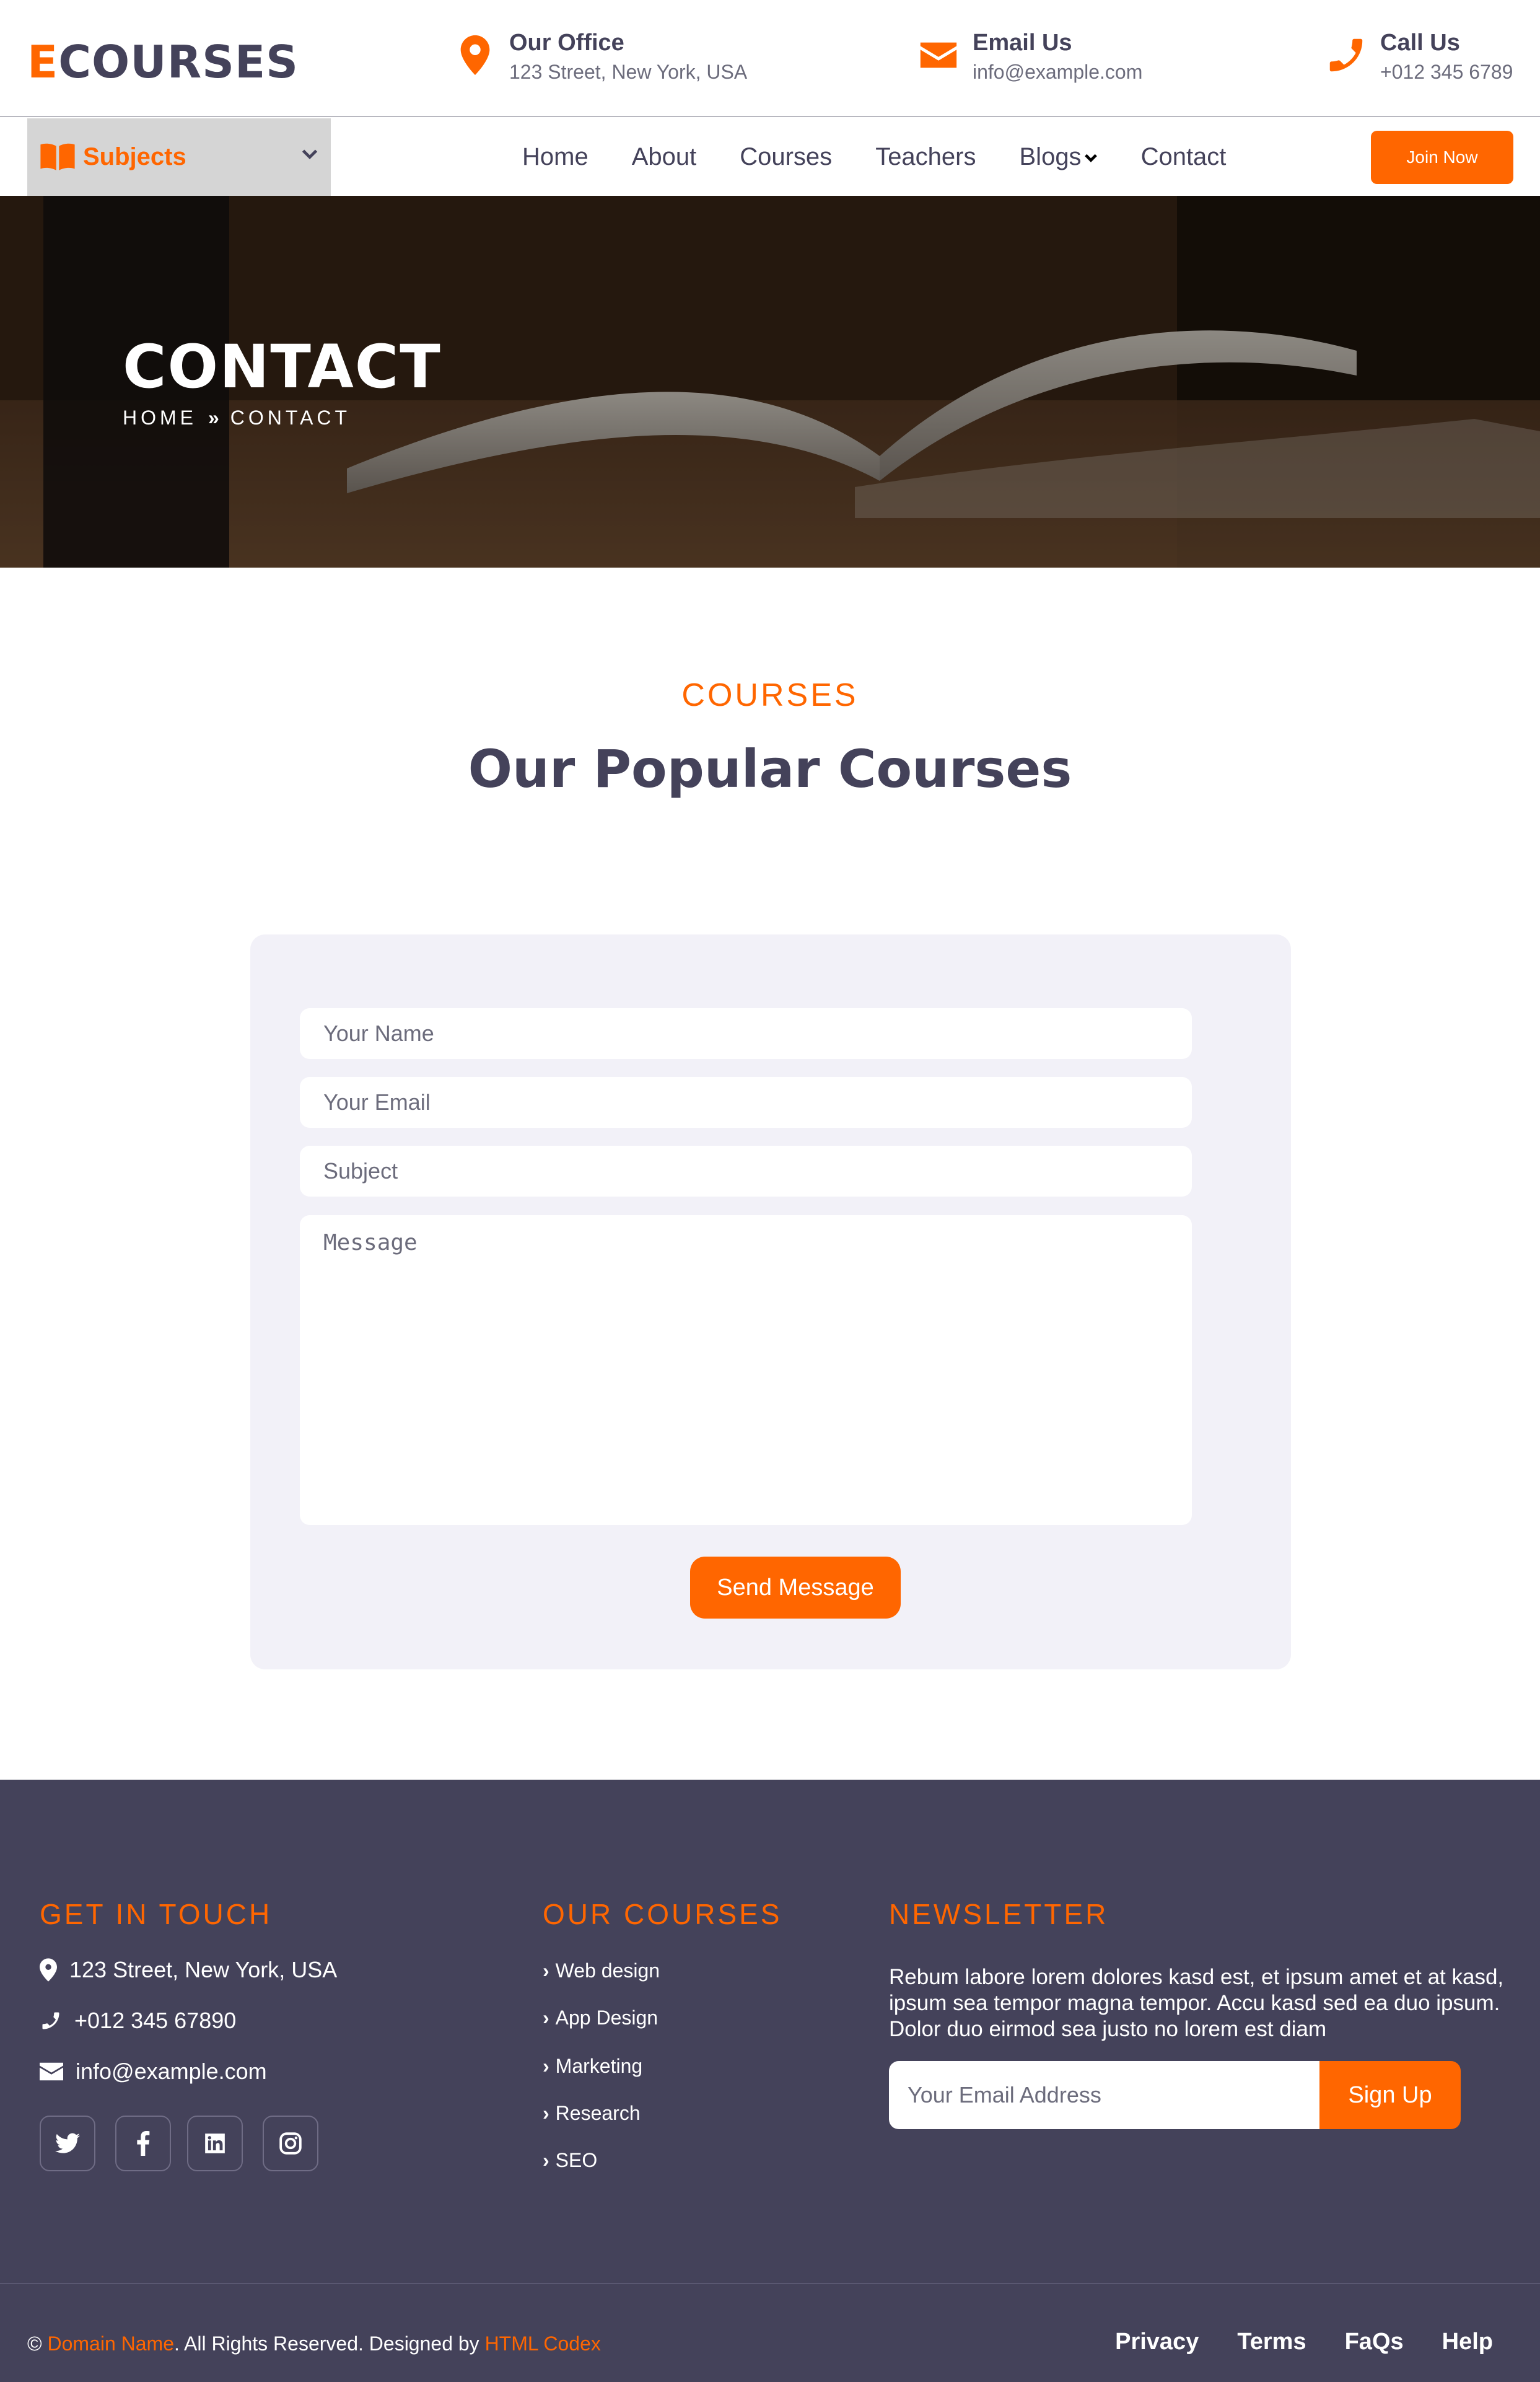  I want to click on subjects-dropdown: Subjects, so click(179, 157).